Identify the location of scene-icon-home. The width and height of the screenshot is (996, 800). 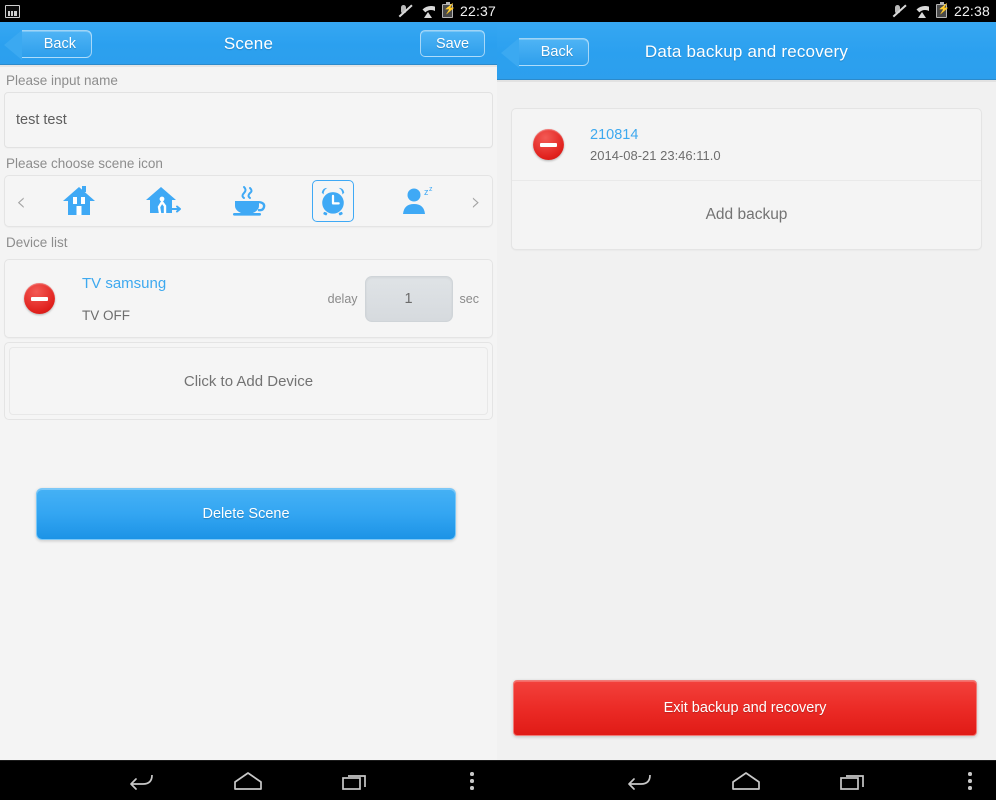
(79, 201).